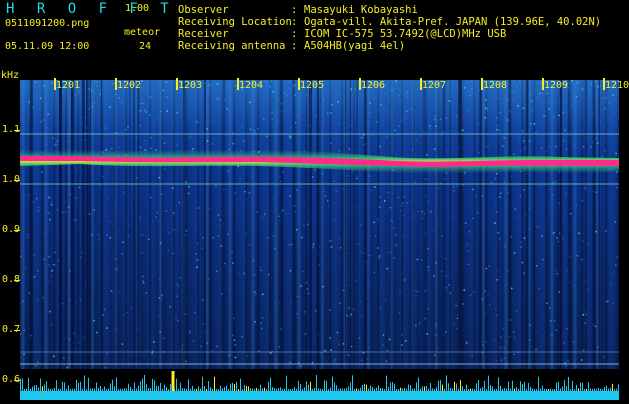  I want to click on observer-key: Observer, so click(203, 10).